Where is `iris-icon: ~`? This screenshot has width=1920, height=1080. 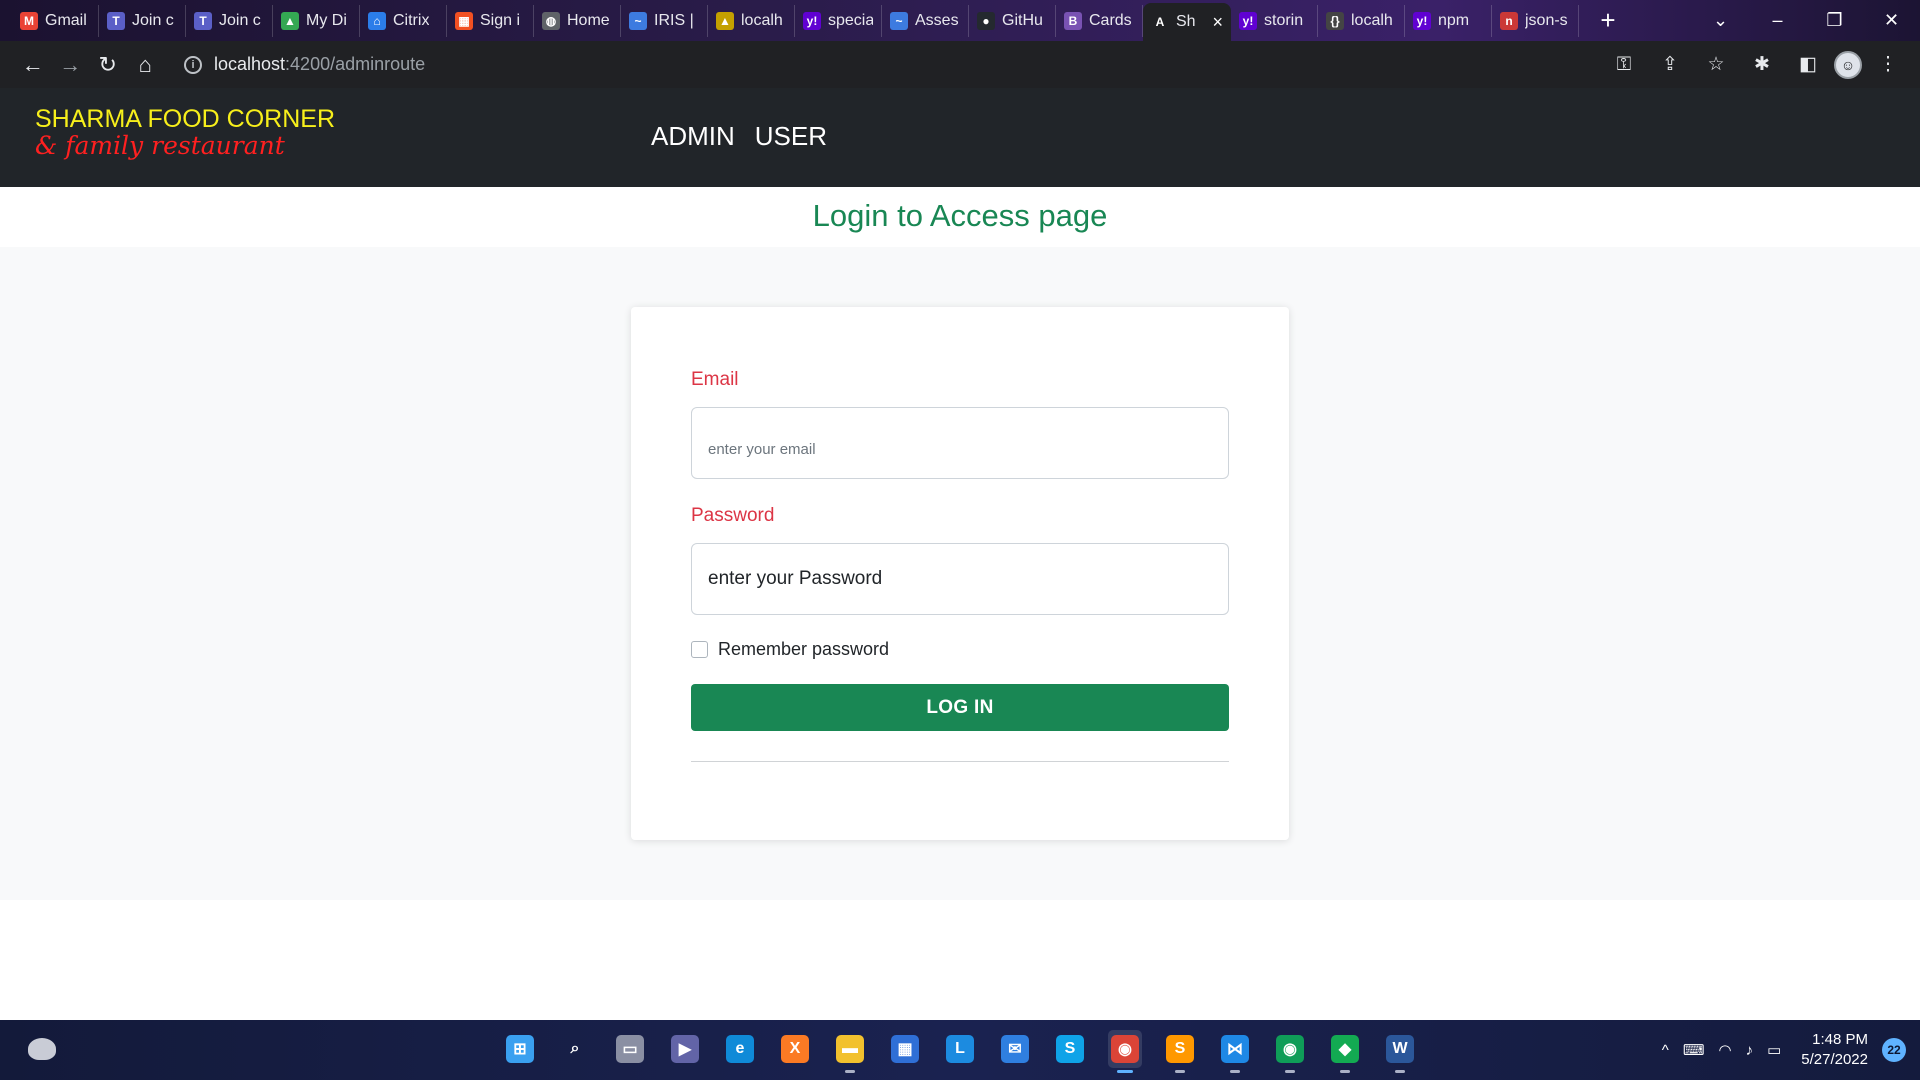
iris-icon: ~ is located at coordinates (638, 20).